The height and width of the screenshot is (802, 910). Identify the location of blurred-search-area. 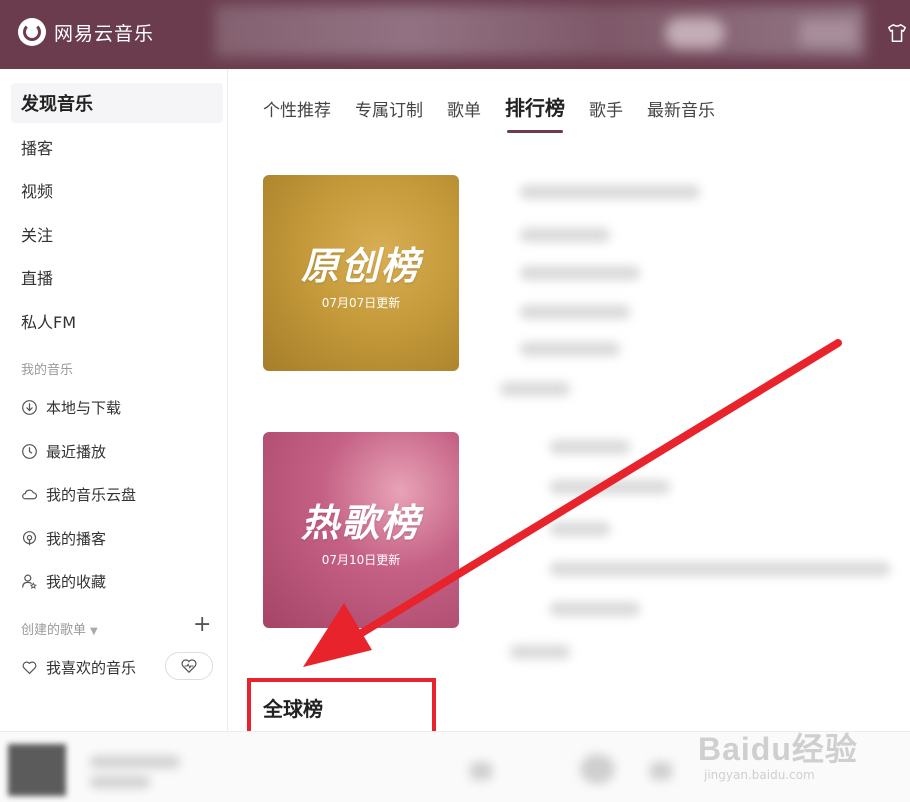
(540, 31).